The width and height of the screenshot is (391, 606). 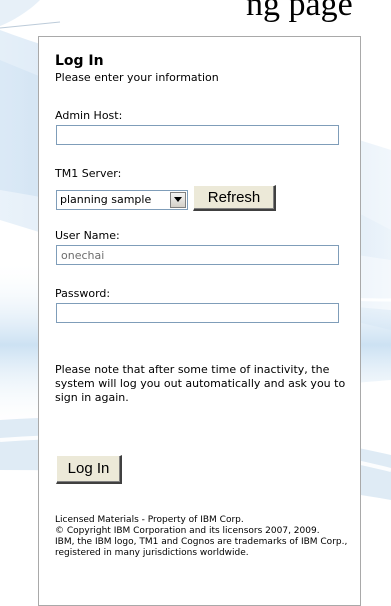 What do you see at coordinates (178, 200) in the screenshot?
I see `chevron-down-icon` at bounding box center [178, 200].